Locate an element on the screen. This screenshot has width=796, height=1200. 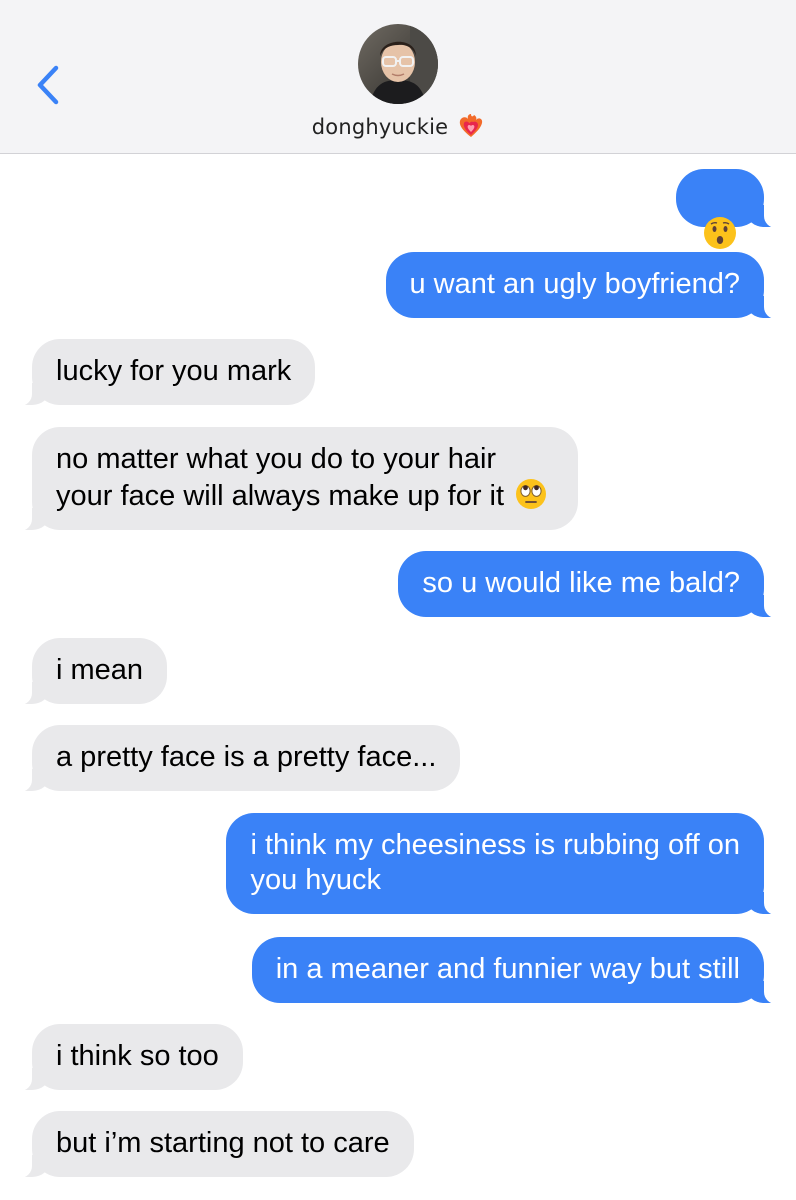
face-with-rolling-eyes-icon is located at coordinates (531, 494).